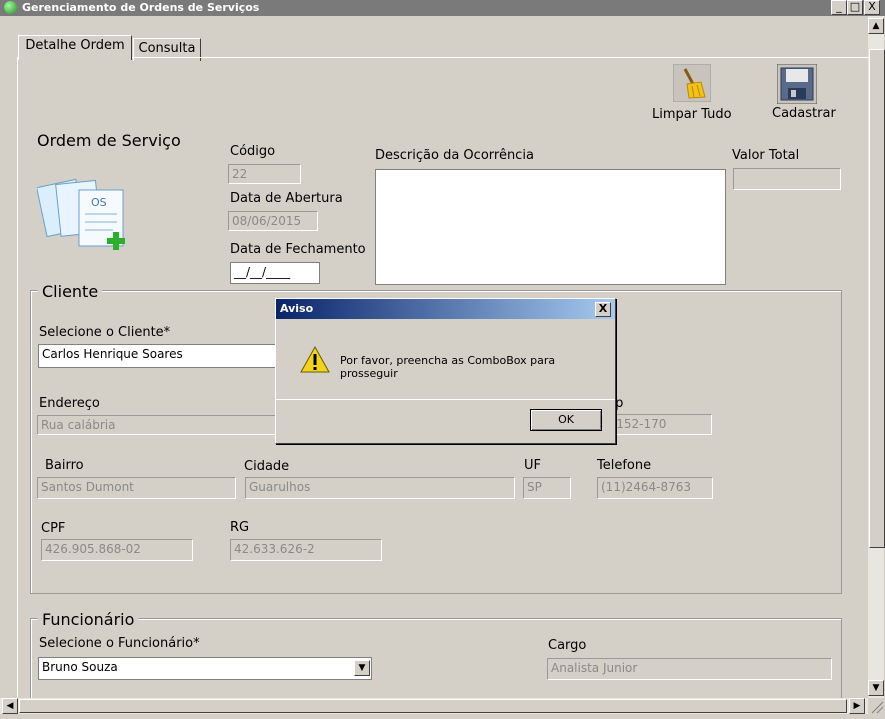  I want to click on uf-label: UF, so click(532, 465).